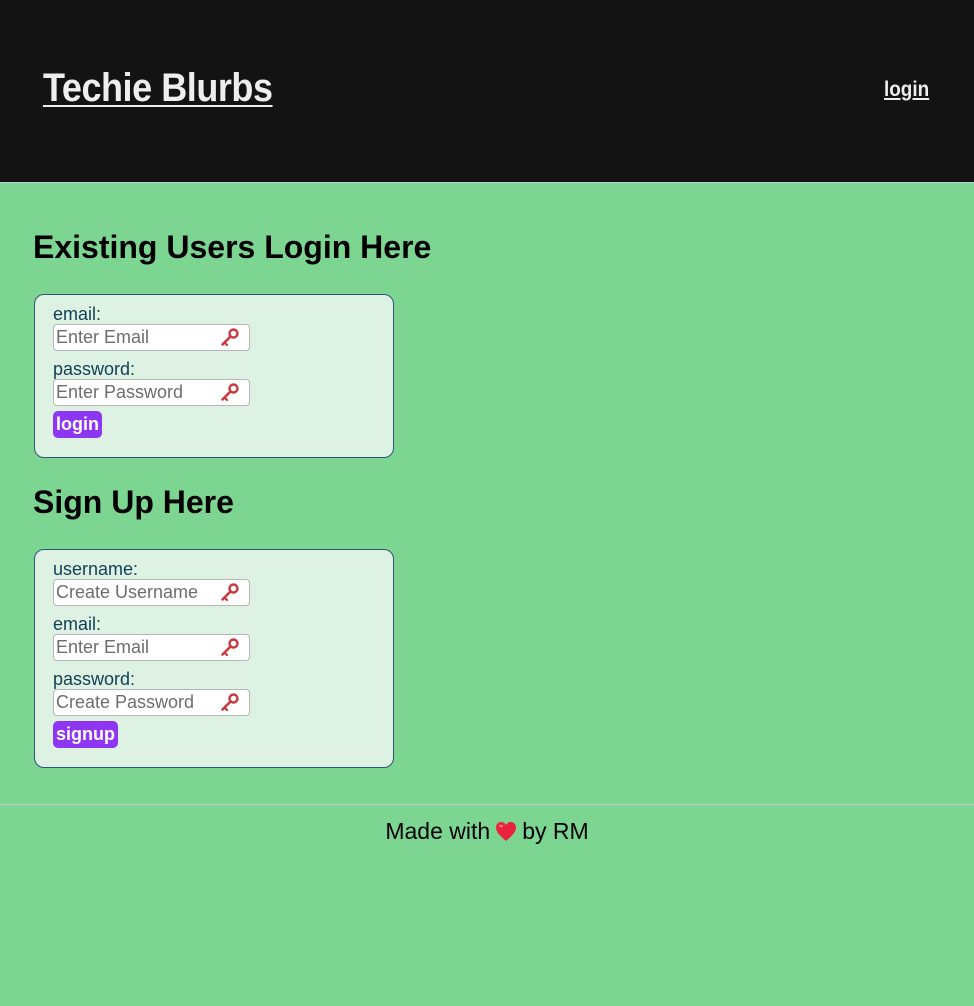 This screenshot has height=1006, width=974. Describe the element at coordinates (133, 502) in the screenshot. I see `signup-heading: Sign Up Here` at that location.